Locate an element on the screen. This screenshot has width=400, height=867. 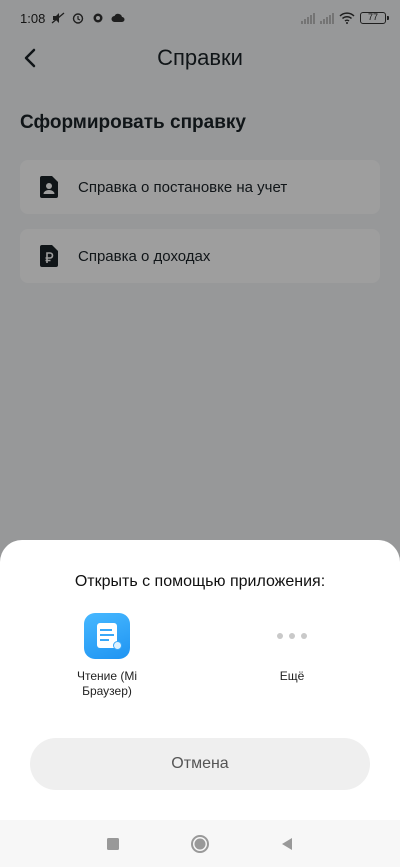
cancel-button: Отмена is located at coordinates (200, 764).